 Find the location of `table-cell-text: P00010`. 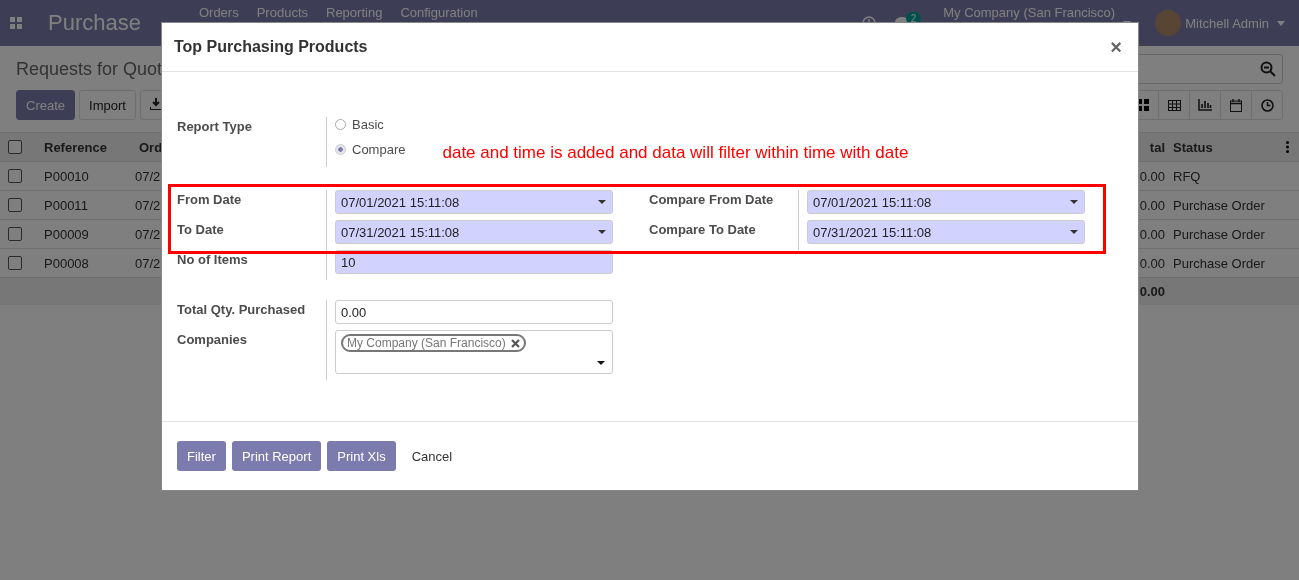

table-cell-text: P00010 is located at coordinates (66, 176).